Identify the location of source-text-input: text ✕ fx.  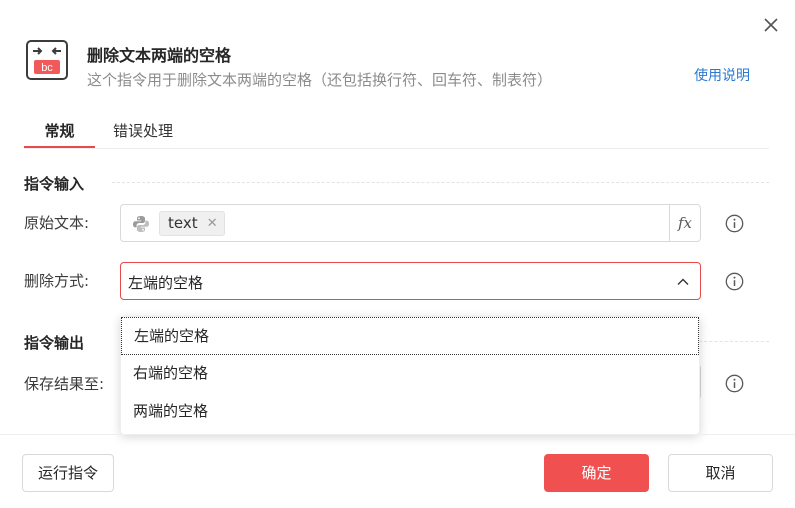
(410, 223).